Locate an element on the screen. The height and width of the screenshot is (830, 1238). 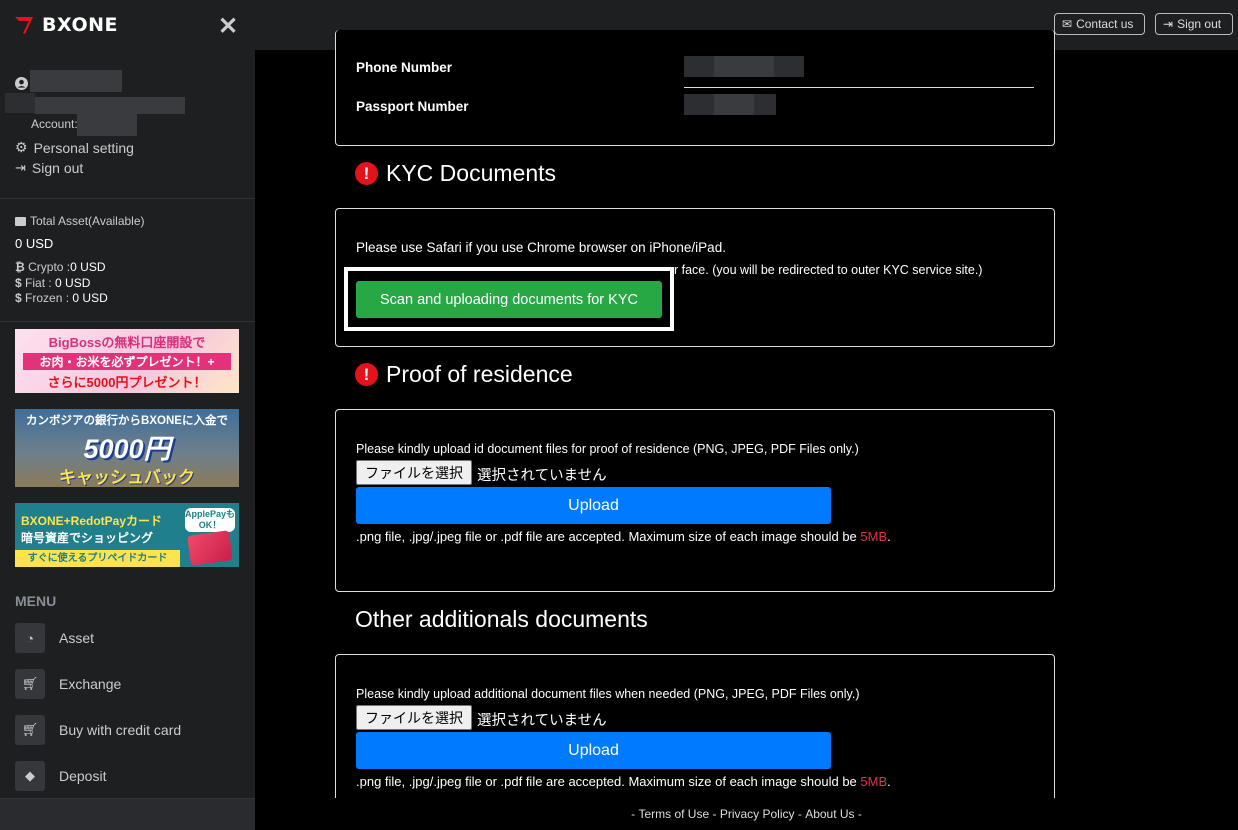
logo-mark-icon is located at coordinates (24, 25).